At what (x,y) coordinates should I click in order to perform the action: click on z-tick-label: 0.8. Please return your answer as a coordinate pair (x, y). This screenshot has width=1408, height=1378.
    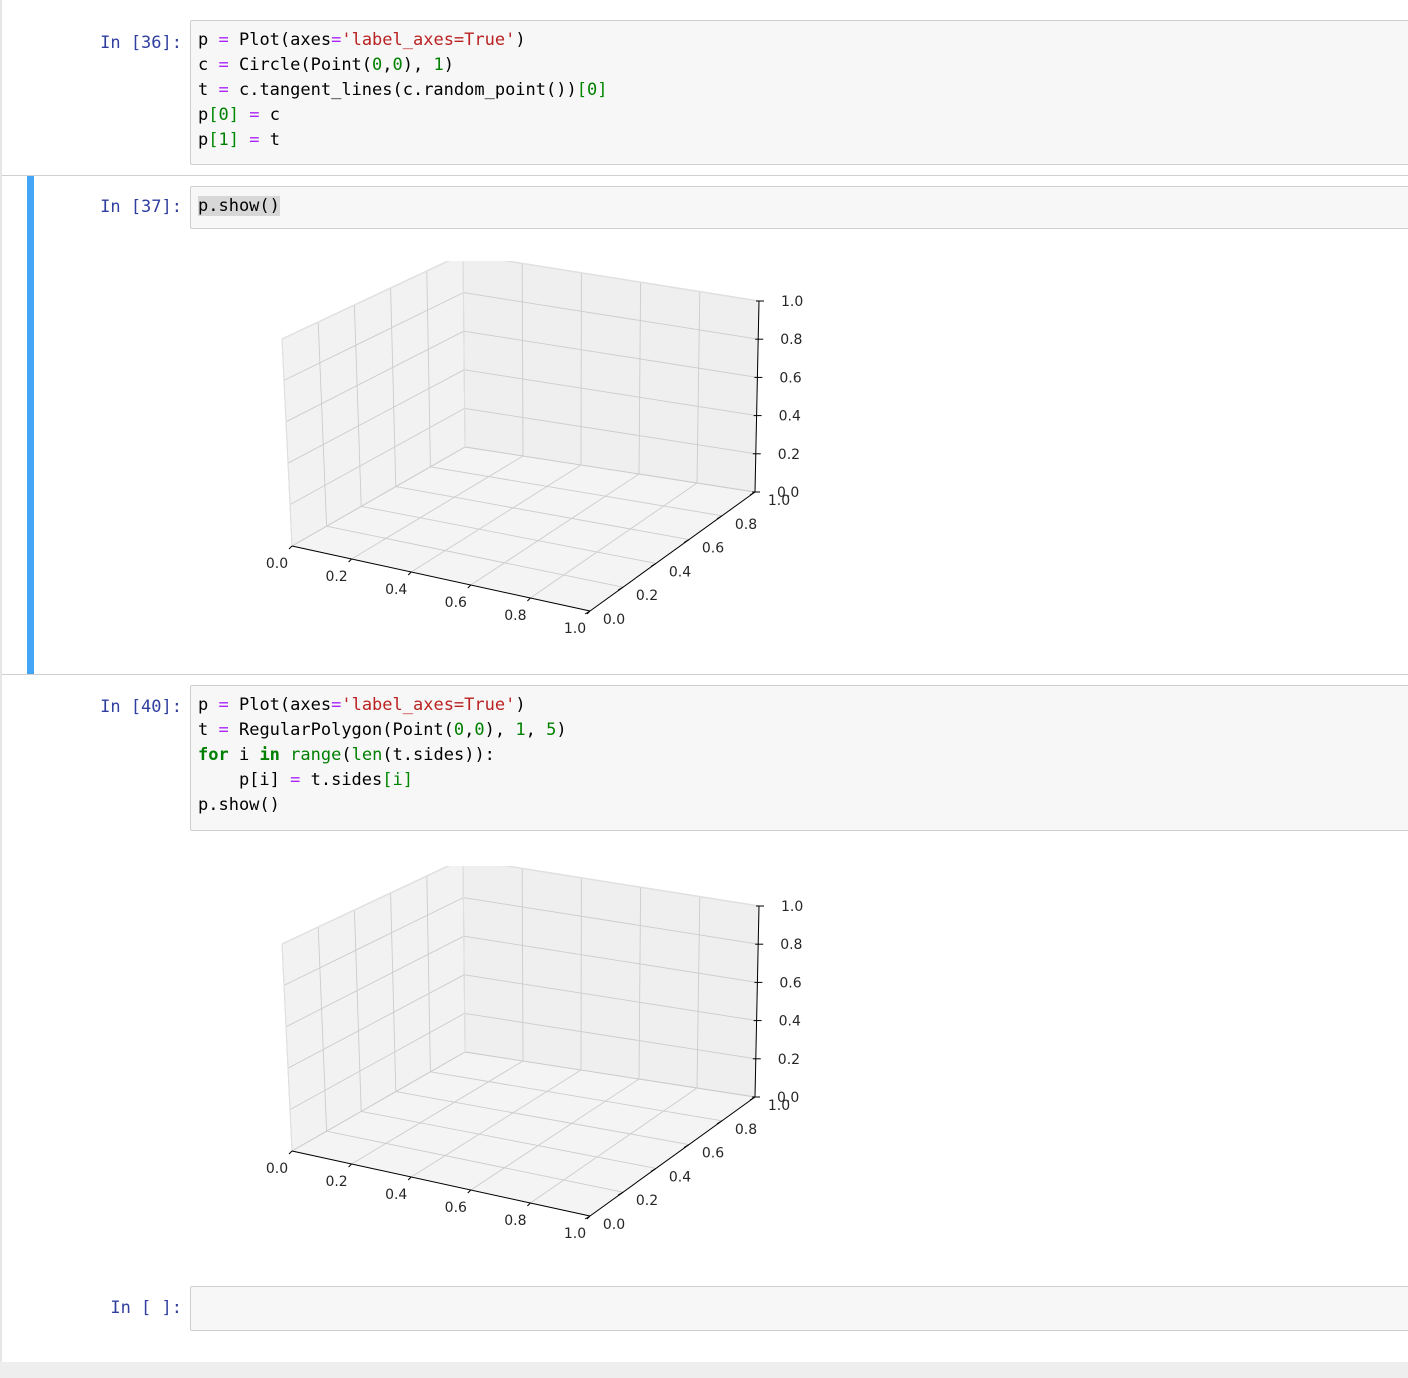
    Looking at the image, I should click on (791, 945).